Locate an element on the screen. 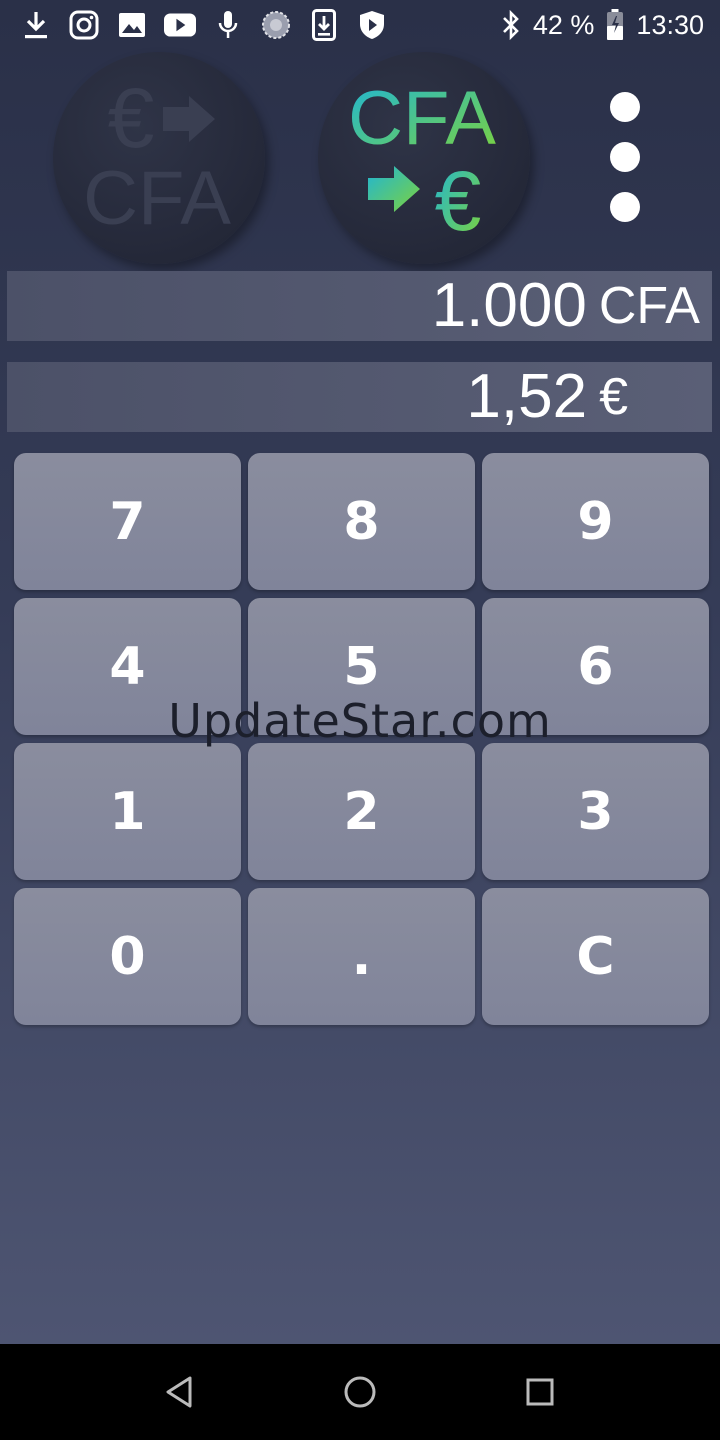  eur-to-cfa-button: € CFA is located at coordinates (159, 158).